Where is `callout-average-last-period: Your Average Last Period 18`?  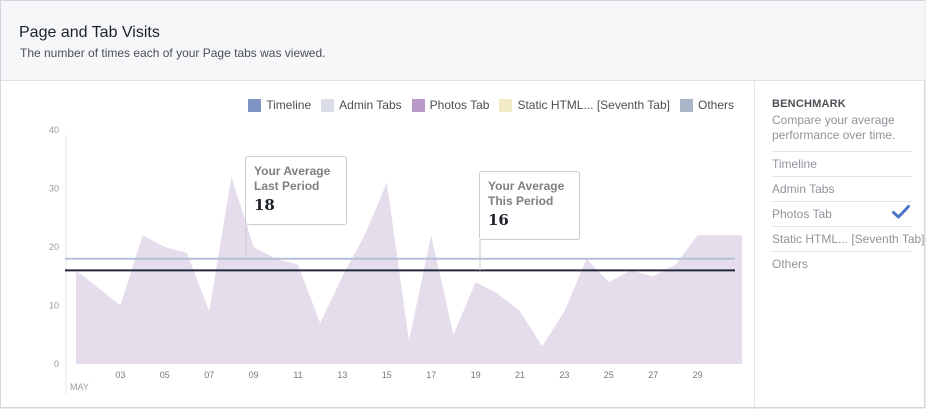
callout-average-last-period: Your Average Last Period 18 is located at coordinates (296, 190).